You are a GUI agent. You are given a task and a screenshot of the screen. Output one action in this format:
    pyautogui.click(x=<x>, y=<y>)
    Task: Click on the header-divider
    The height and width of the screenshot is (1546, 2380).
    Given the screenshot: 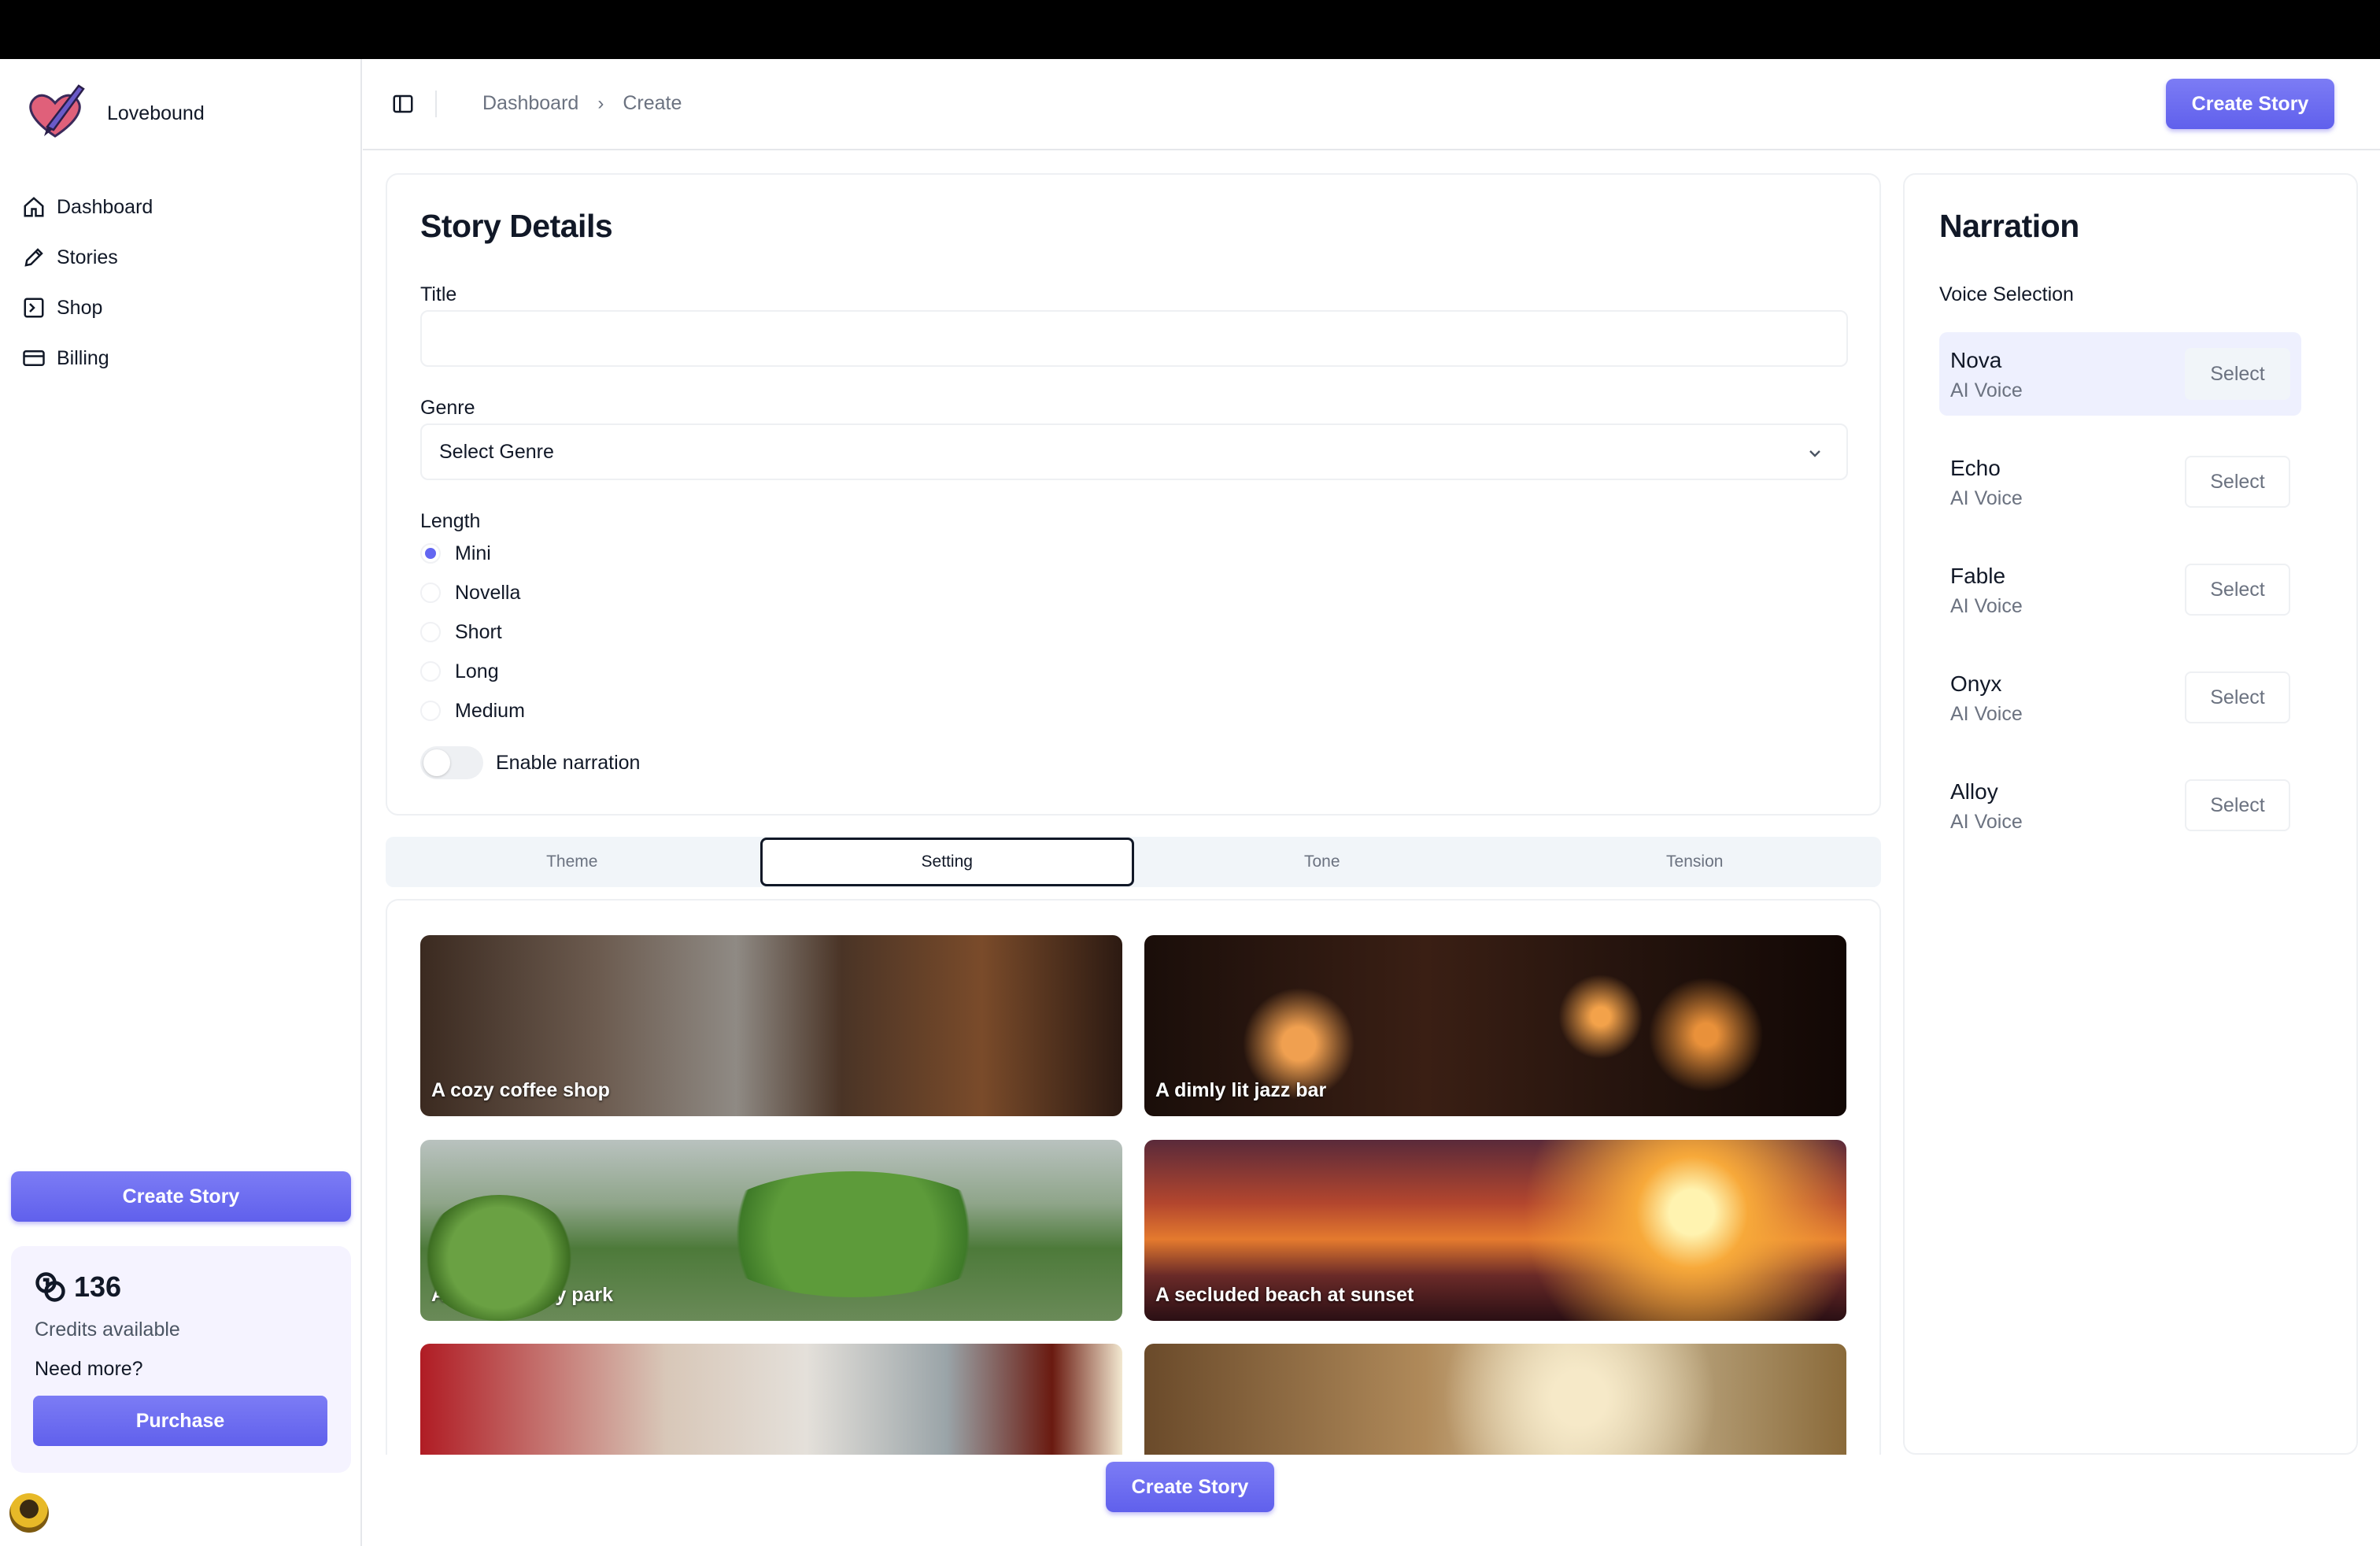 What is the action you would take?
    pyautogui.click(x=436, y=104)
    